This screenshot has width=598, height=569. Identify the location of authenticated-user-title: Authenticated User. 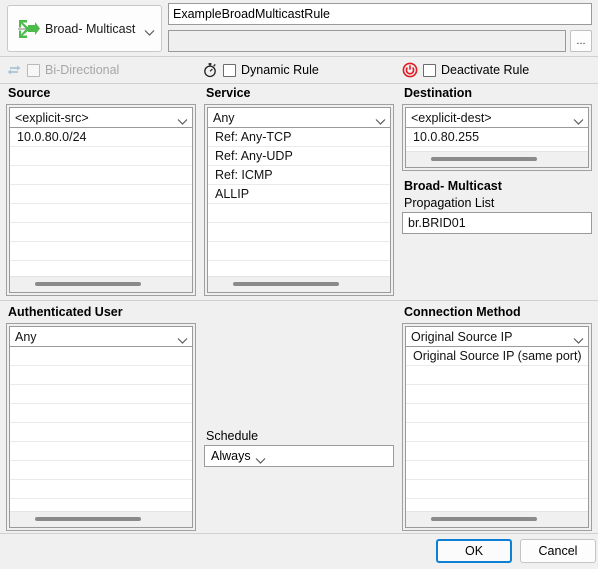
(65, 312).